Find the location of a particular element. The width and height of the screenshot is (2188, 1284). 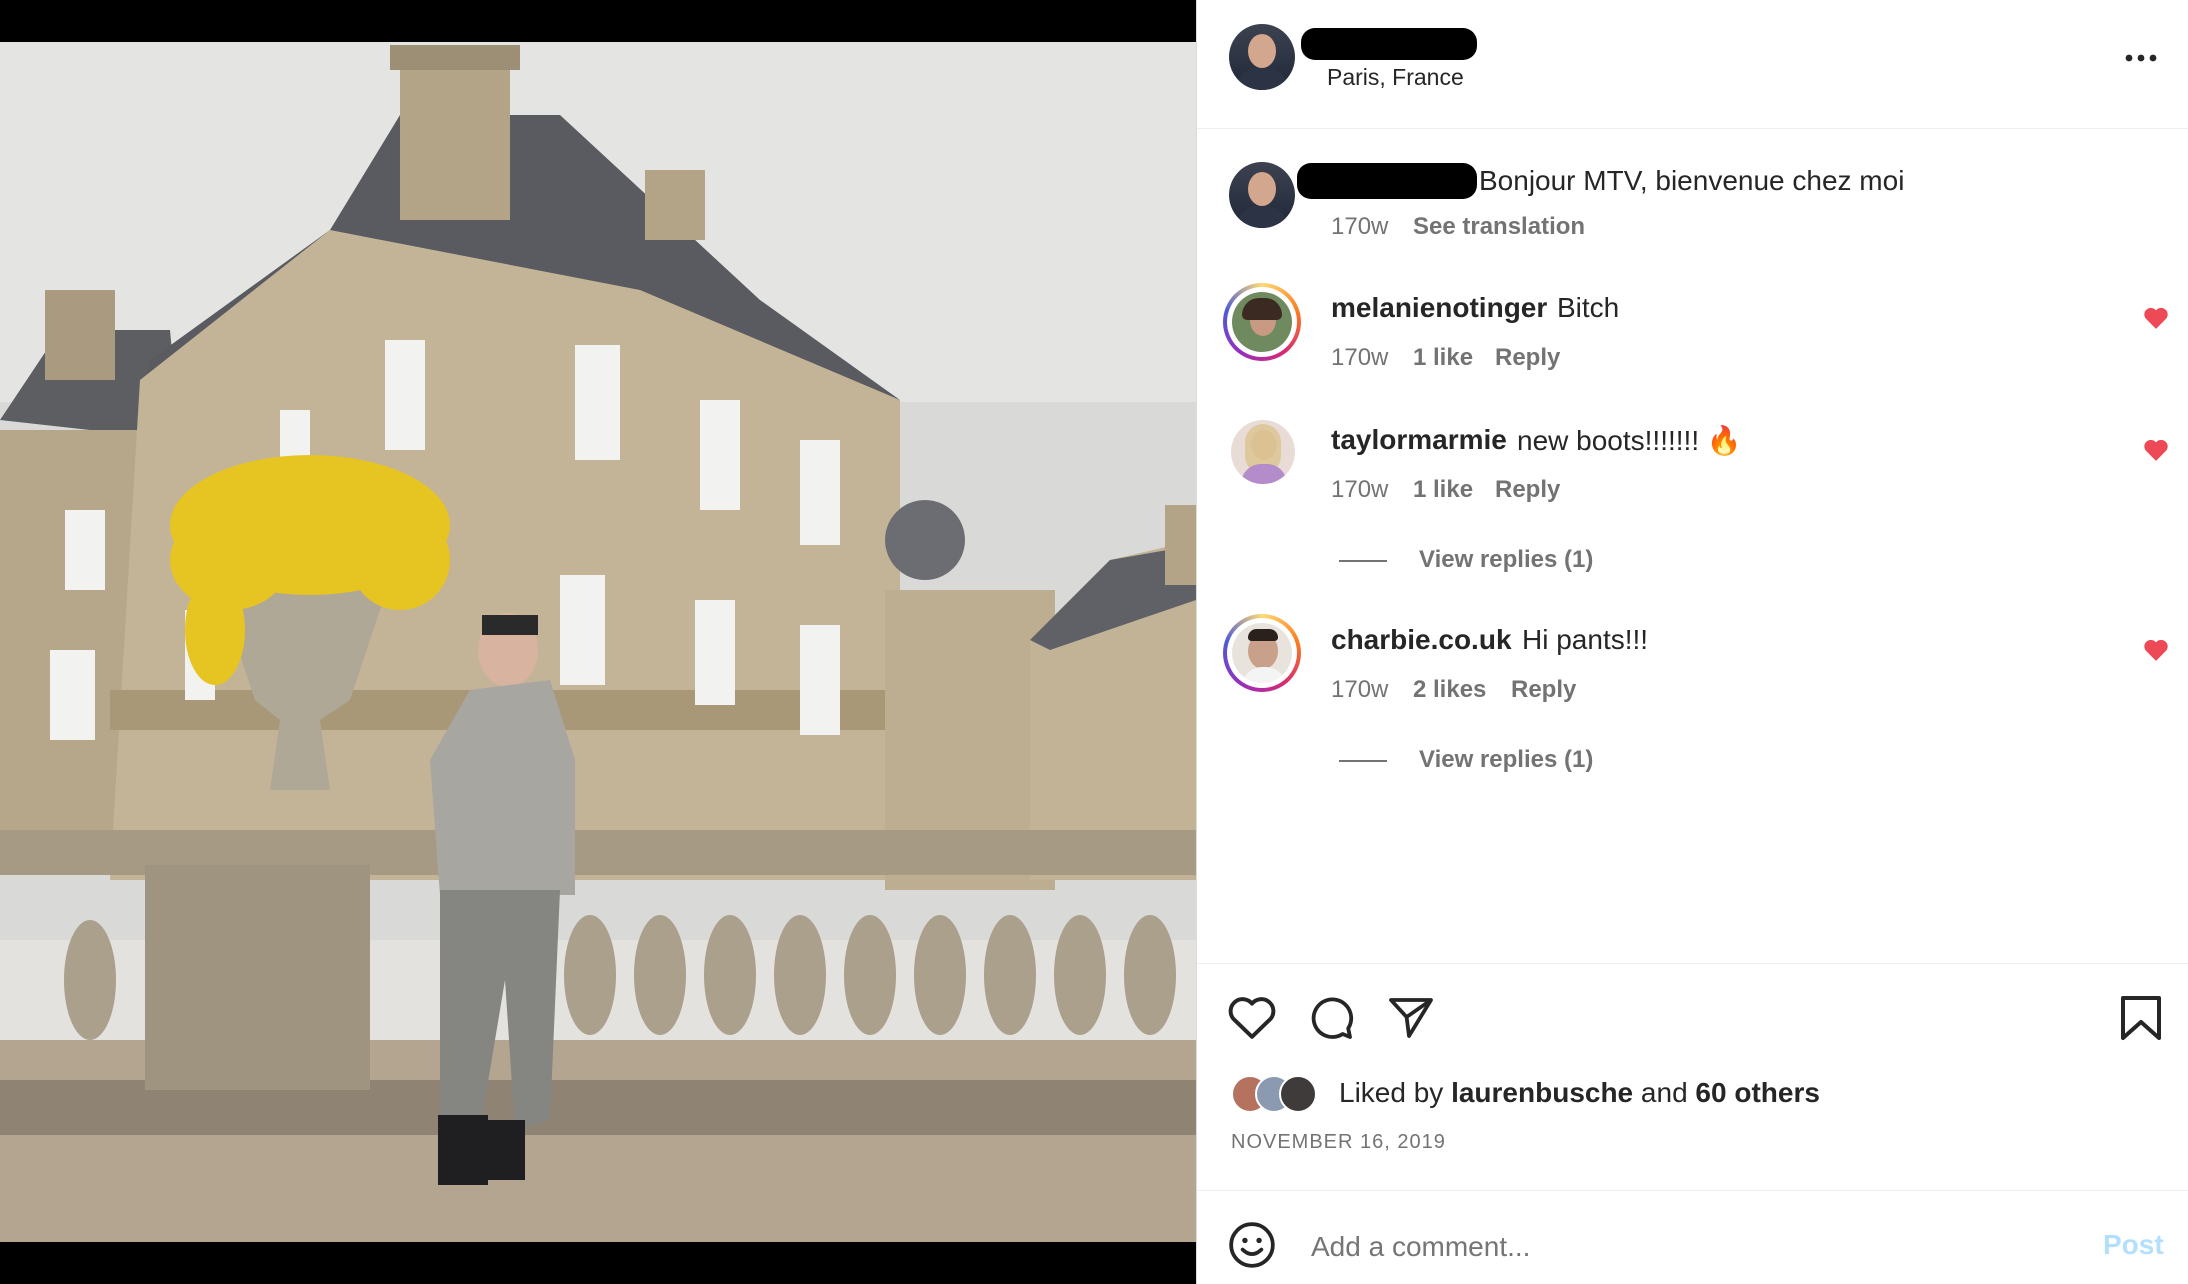

comment-username: charbie.co.uk is located at coordinates (1421, 640).